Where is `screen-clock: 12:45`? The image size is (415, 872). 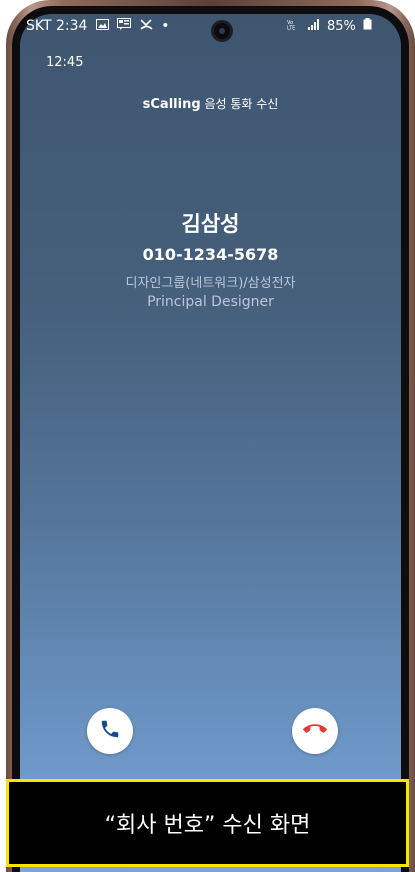
screen-clock: 12:45 is located at coordinates (65, 62).